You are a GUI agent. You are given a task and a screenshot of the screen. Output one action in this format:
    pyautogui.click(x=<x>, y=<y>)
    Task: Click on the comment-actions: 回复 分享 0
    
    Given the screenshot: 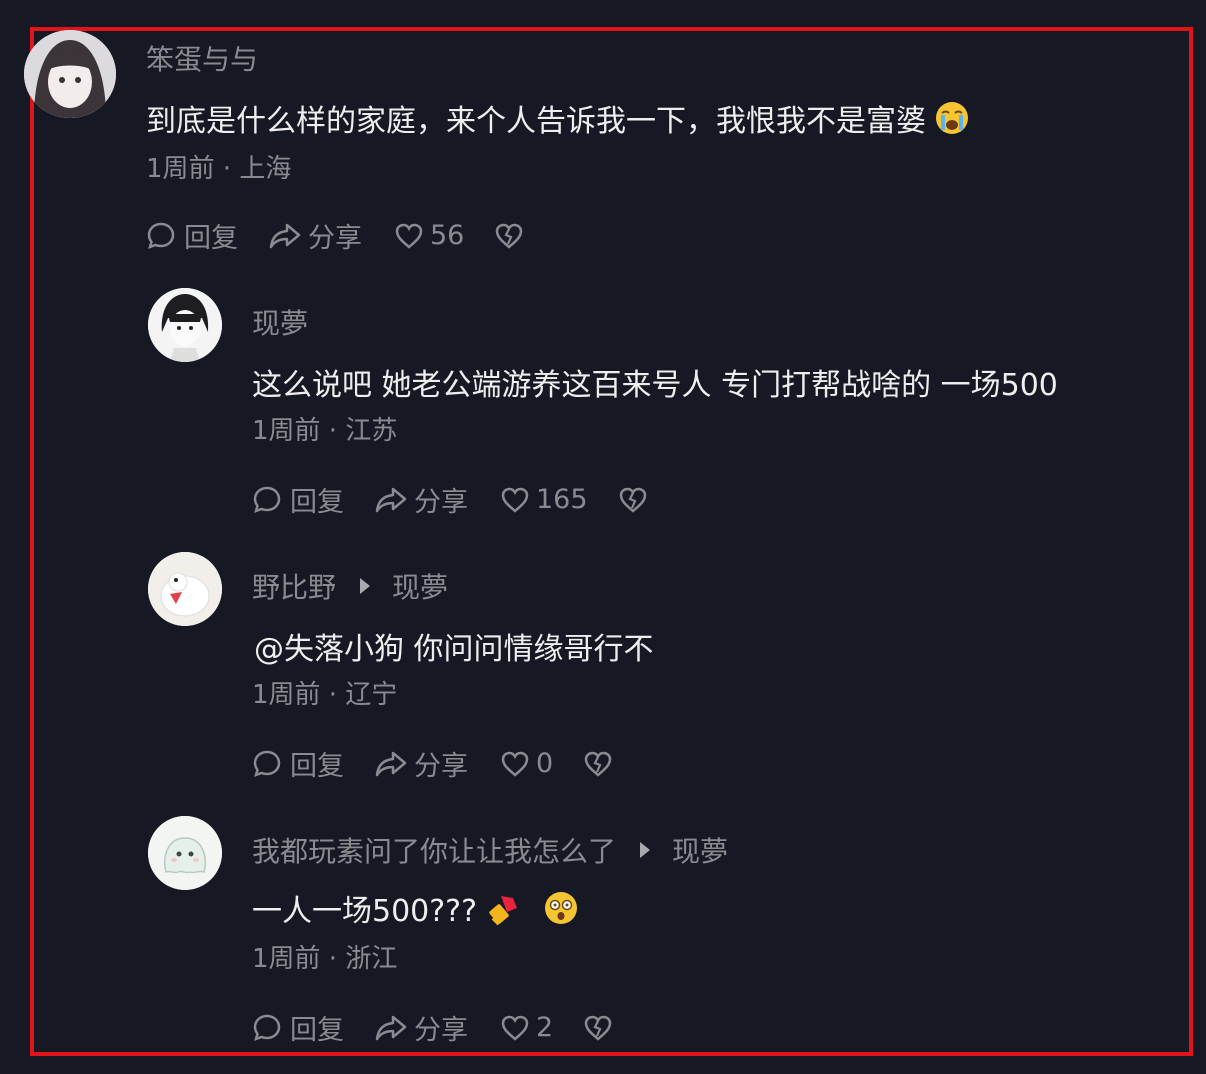 What is the action you would take?
    pyautogui.click(x=432, y=763)
    